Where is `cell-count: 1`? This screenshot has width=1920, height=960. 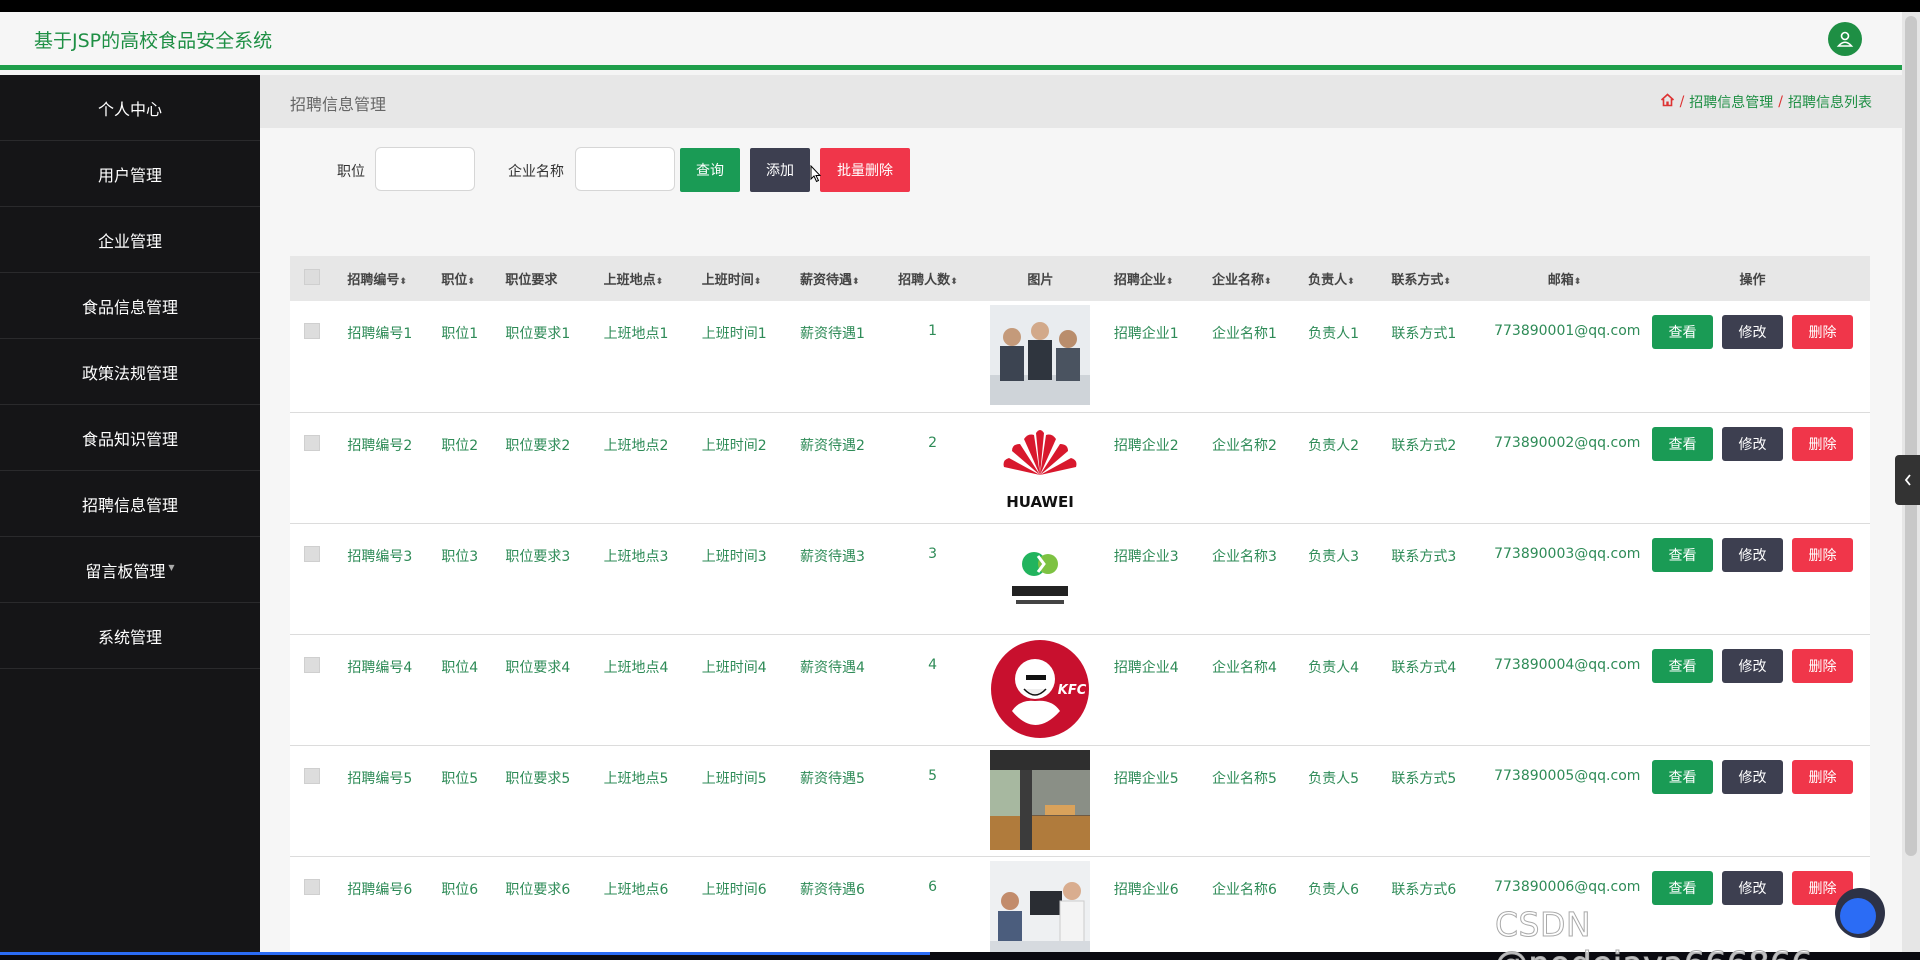 cell-count: 1 is located at coordinates (933, 331).